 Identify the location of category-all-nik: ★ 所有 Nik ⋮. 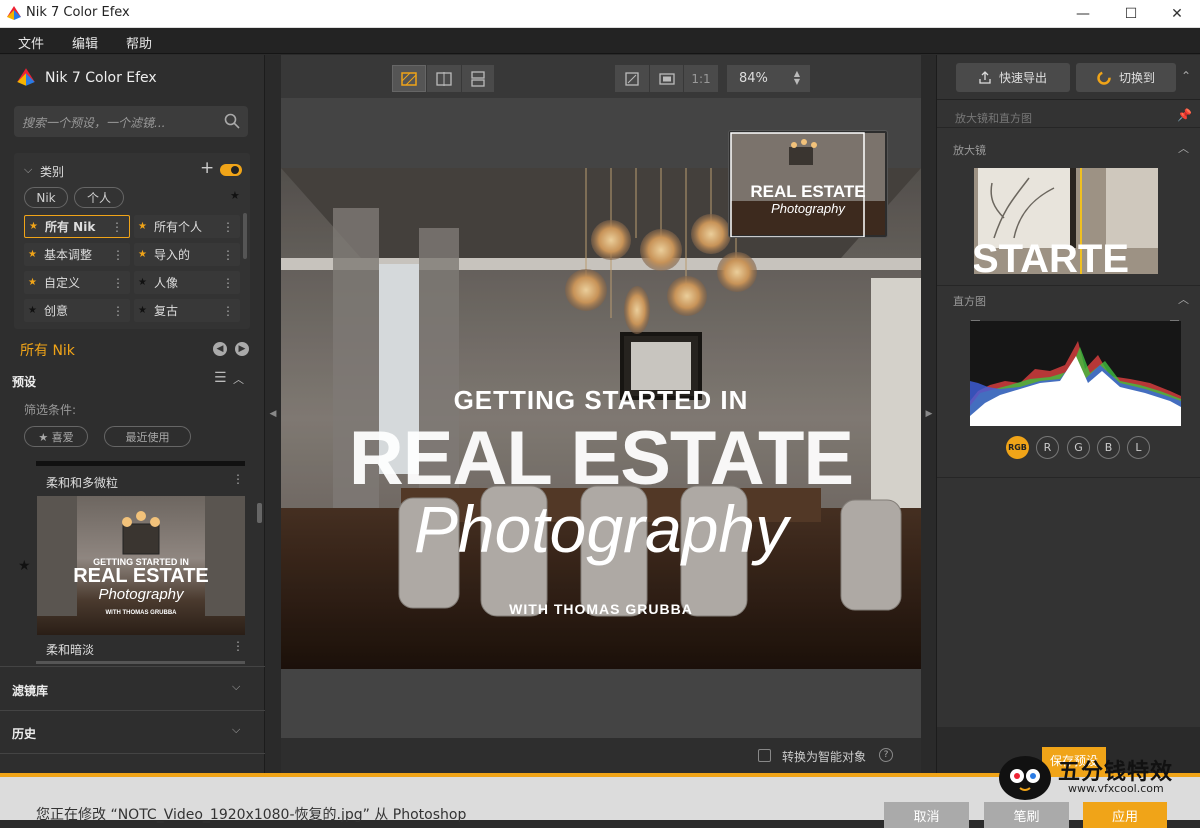
(77, 226).